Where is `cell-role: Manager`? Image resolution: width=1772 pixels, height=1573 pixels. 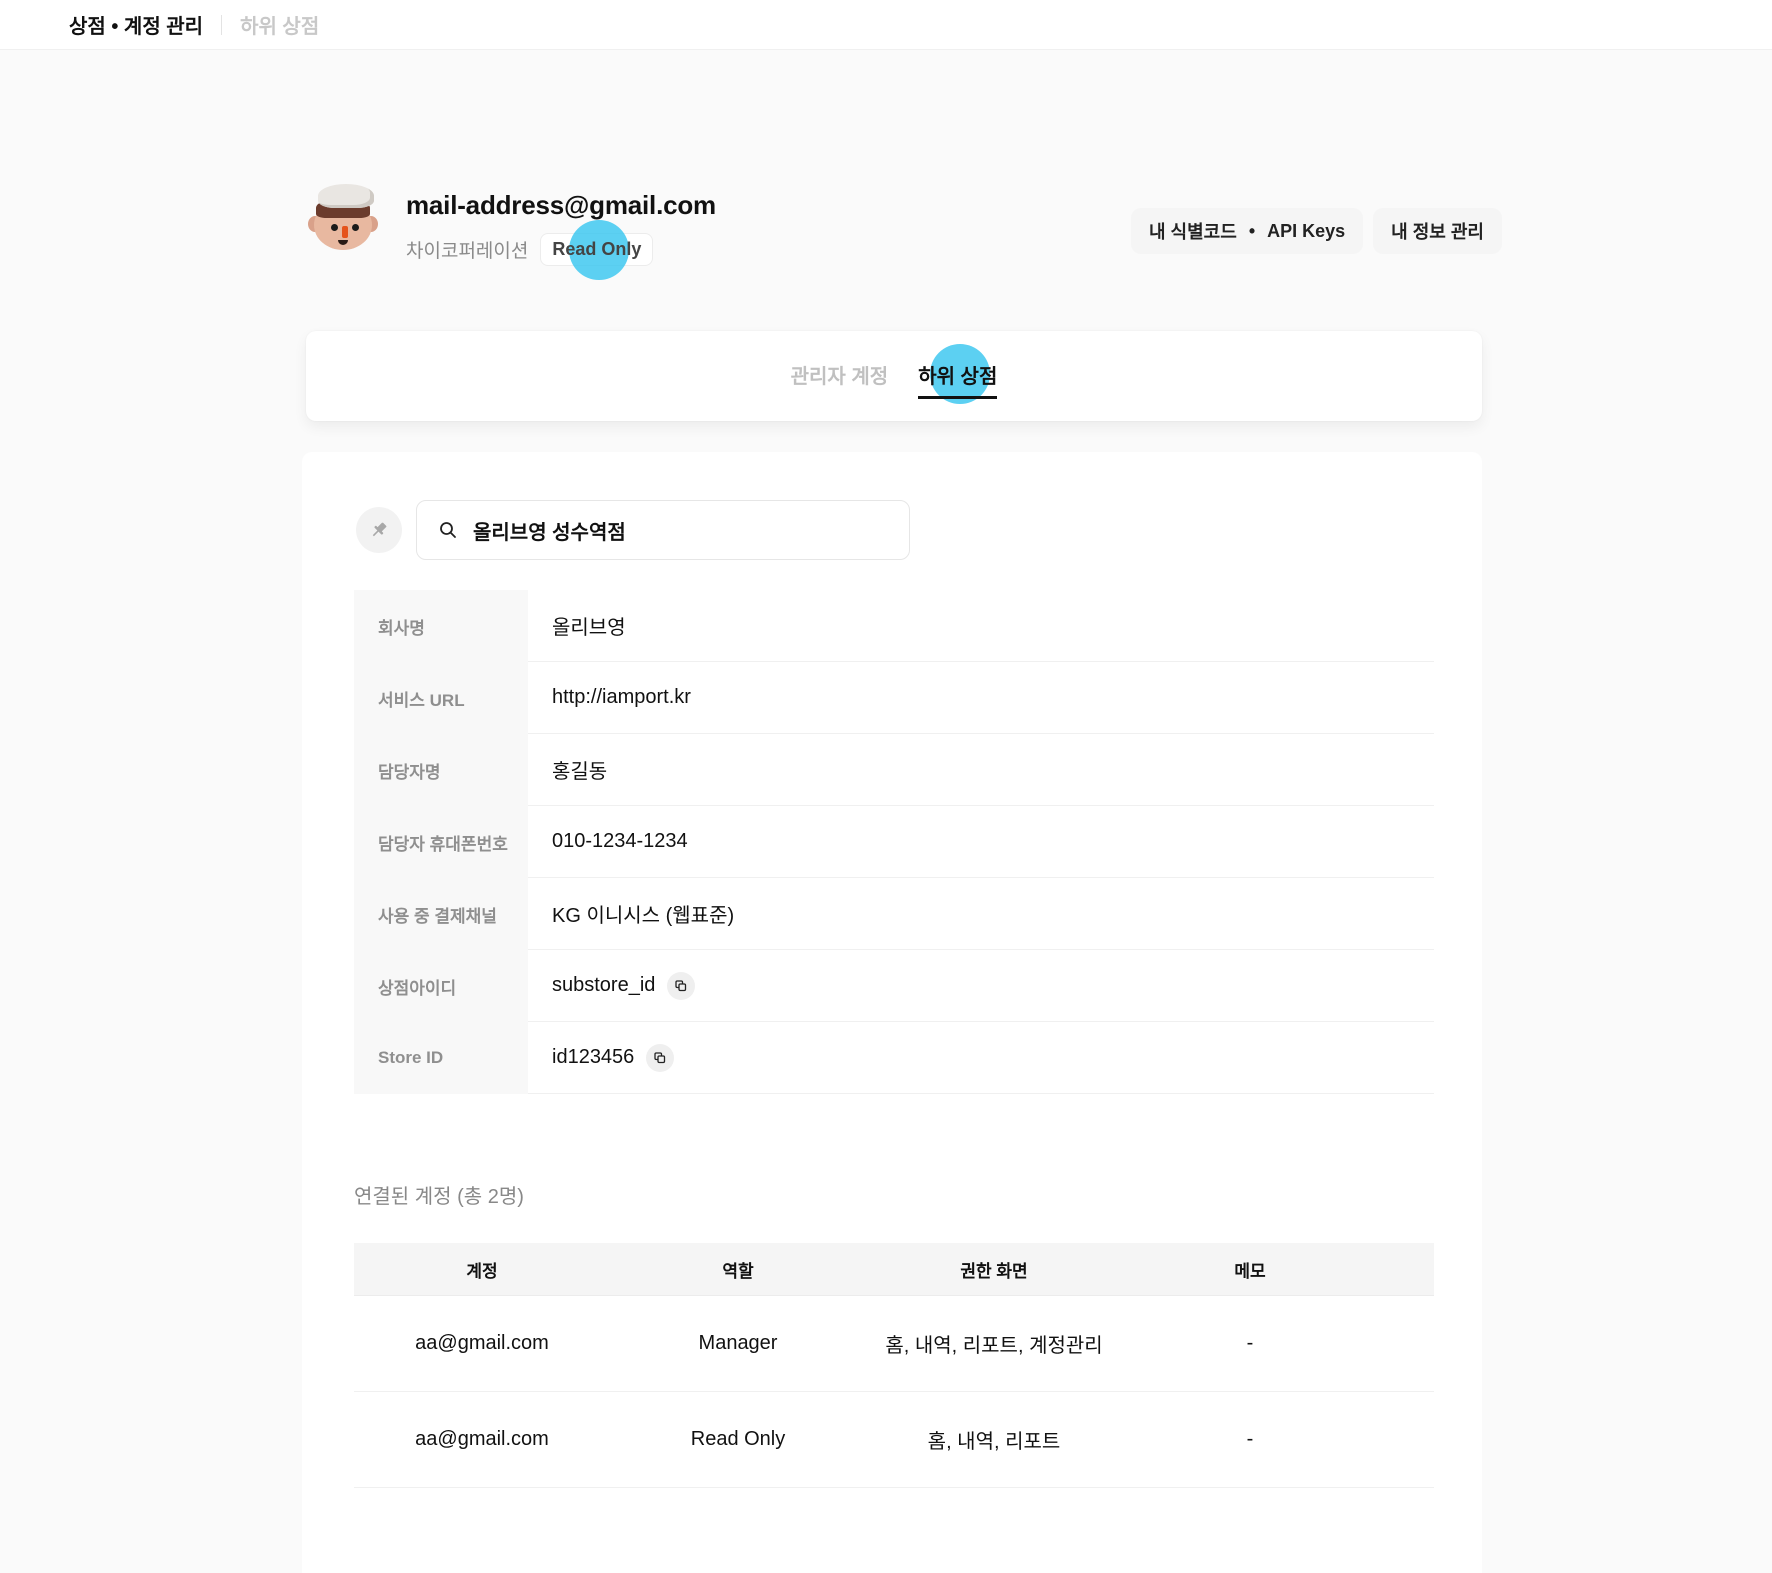 cell-role: Manager is located at coordinates (738, 1343).